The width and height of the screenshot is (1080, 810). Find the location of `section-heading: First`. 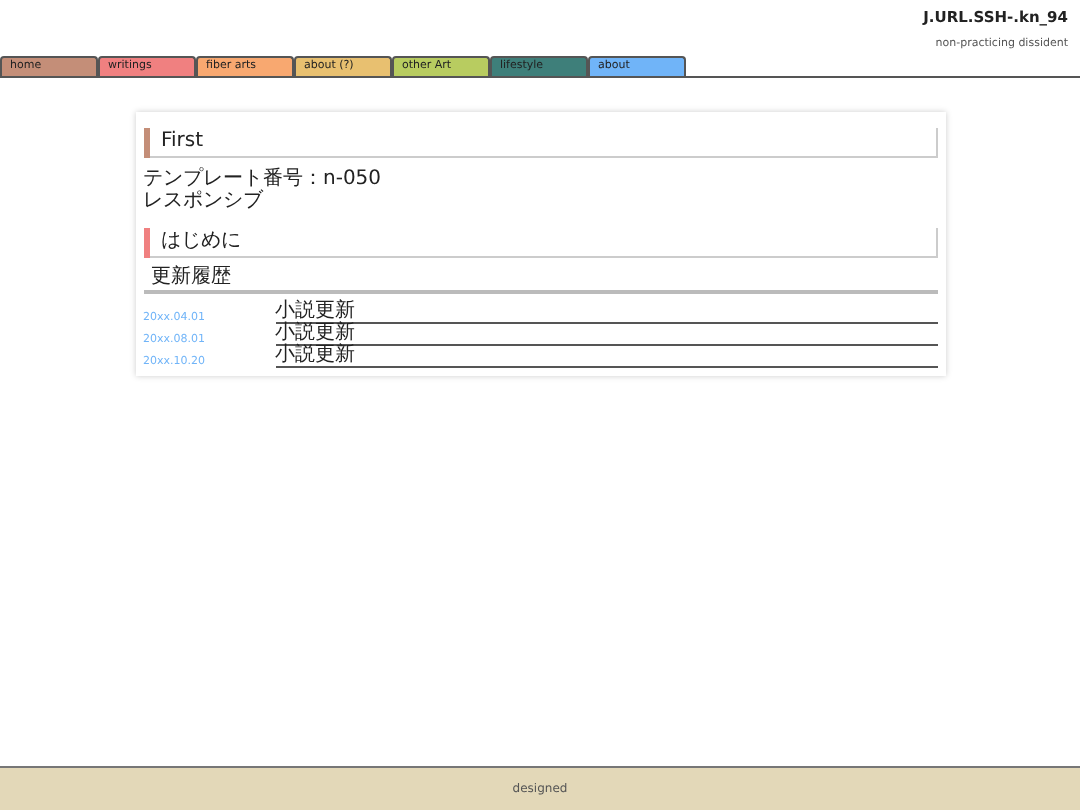

section-heading: First is located at coordinates (543, 143).